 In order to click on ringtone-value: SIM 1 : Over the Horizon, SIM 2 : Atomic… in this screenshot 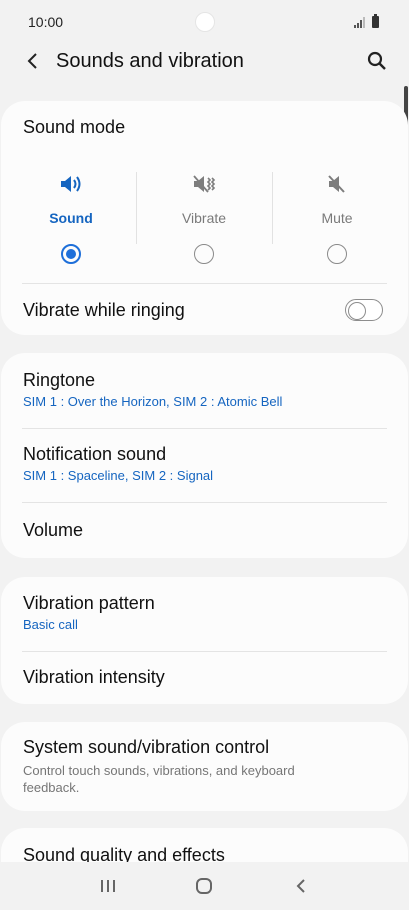, I will do `click(153, 401)`.